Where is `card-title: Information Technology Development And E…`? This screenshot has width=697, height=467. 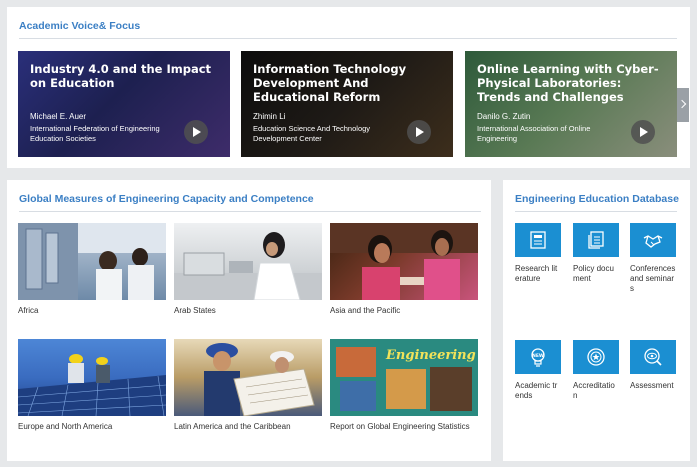
card-title: Information Technology Development And E… is located at coordinates (330, 83).